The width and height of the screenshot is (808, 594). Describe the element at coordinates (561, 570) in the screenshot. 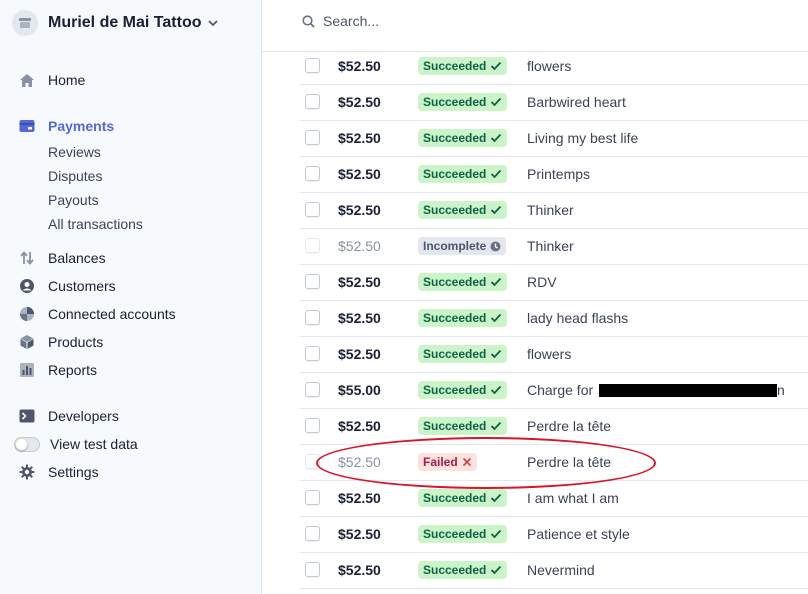

I see `payment-description: Nevermind` at that location.